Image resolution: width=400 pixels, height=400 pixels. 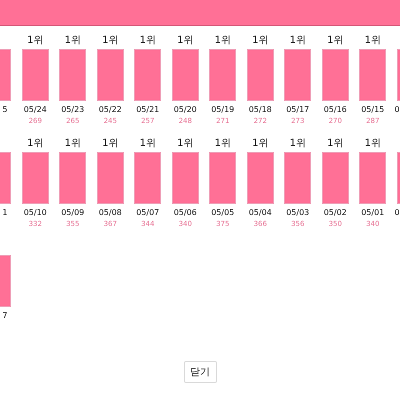 What do you see at coordinates (147, 213) in the screenshot?
I see `date-label: 05/07` at bounding box center [147, 213].